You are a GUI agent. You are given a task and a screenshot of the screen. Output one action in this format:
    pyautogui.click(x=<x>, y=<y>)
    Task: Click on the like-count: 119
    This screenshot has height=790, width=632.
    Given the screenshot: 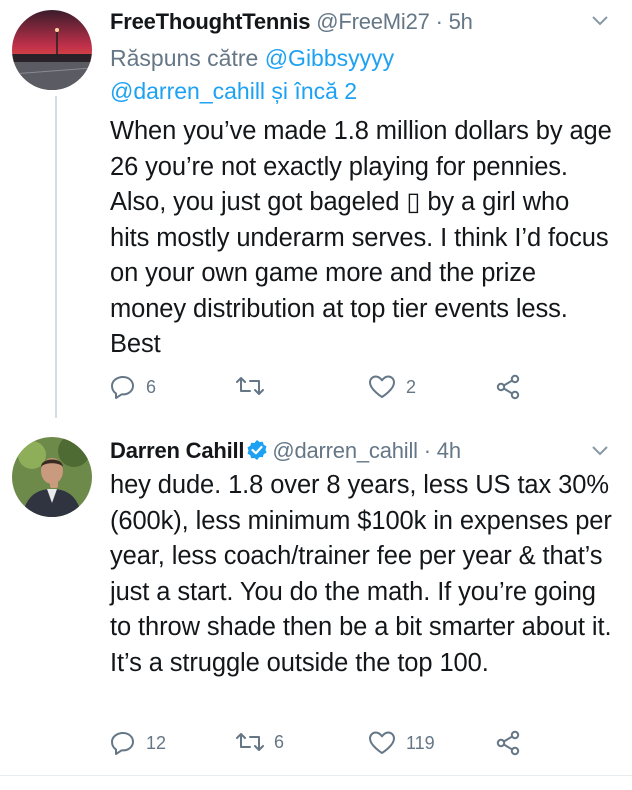 What is the action you would take?
    pyautogui.click(x=420, y=742)
    